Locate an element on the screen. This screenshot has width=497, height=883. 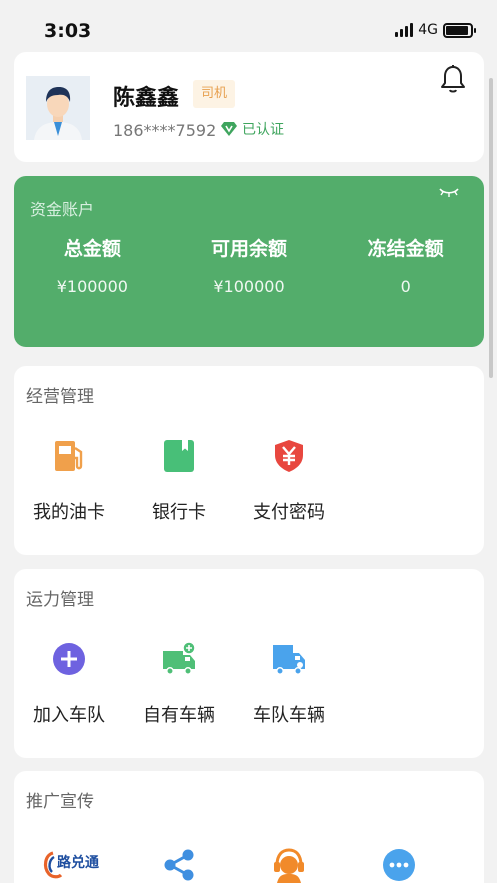
lu-dui-tong-logo-text: 路兑通 is located at coordinates (78, 863).